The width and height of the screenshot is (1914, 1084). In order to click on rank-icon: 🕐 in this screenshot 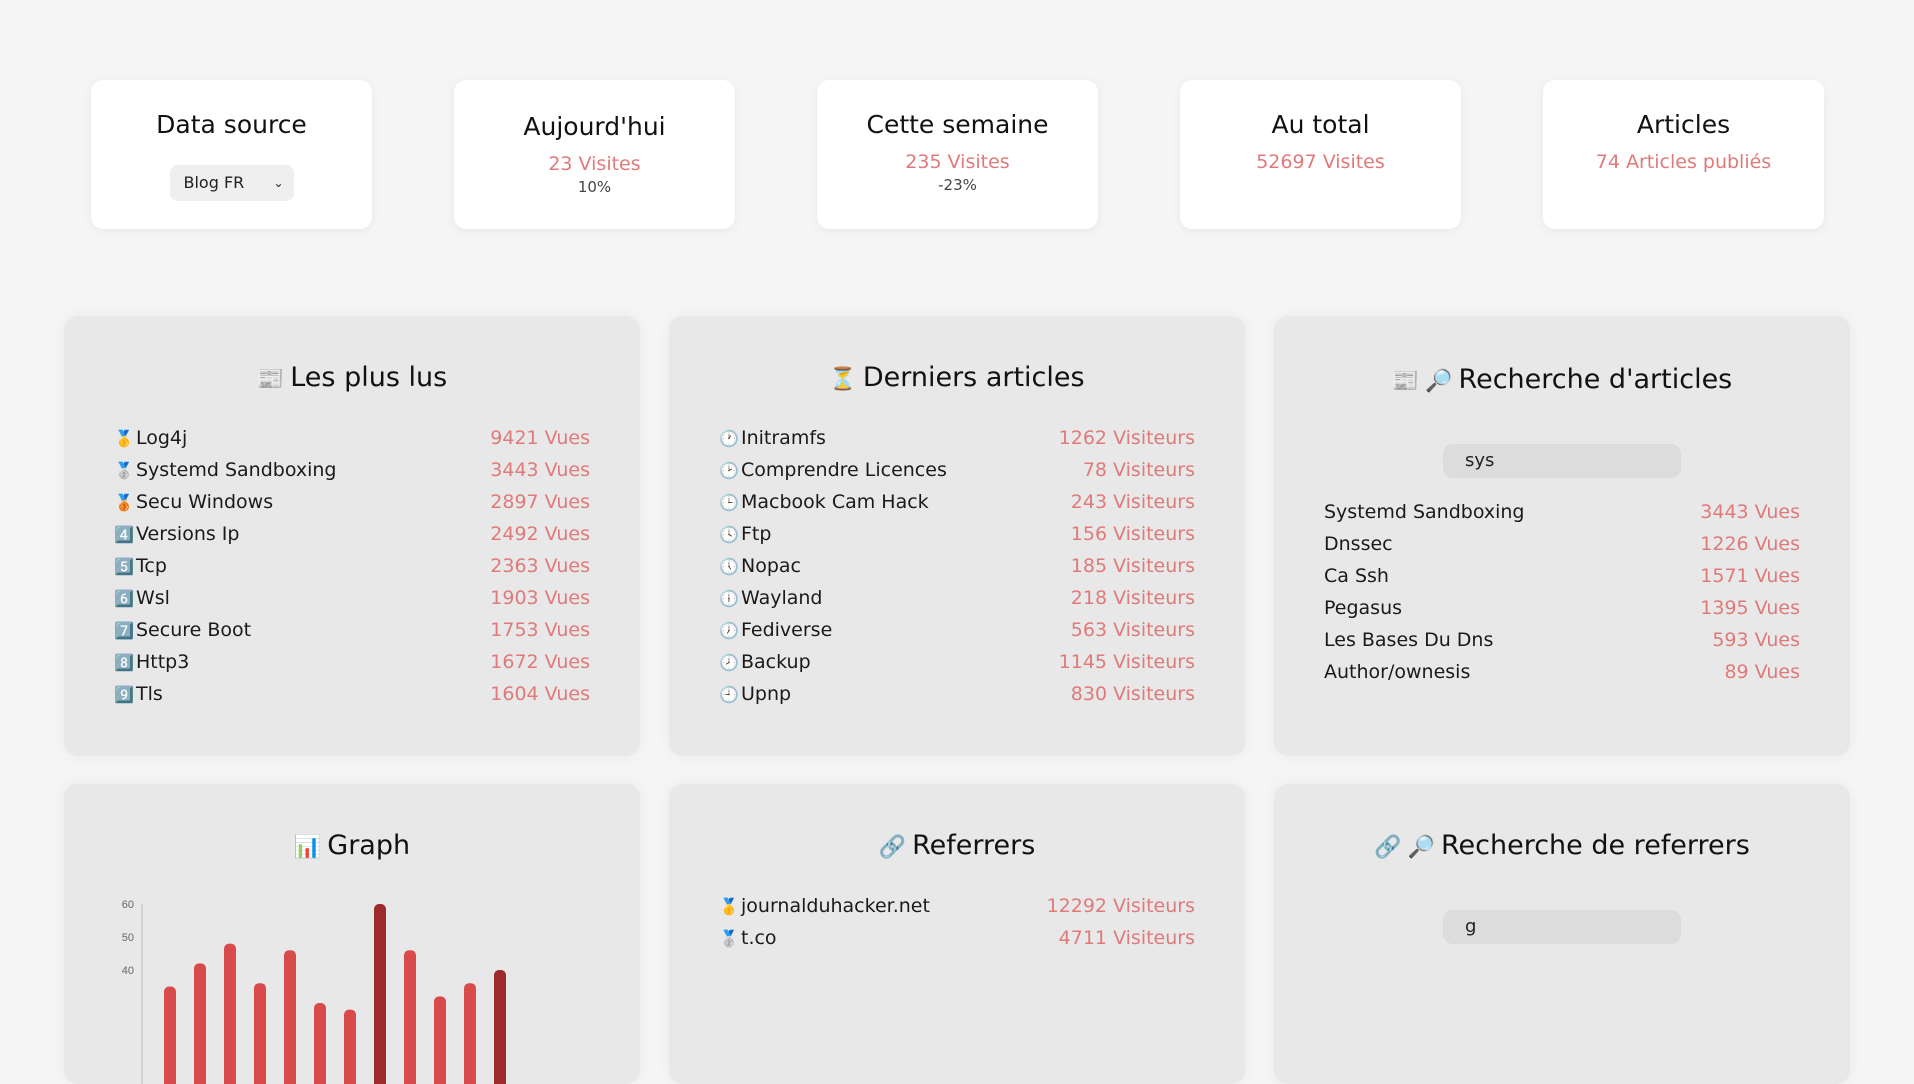, I will do `click(730, 439)`.